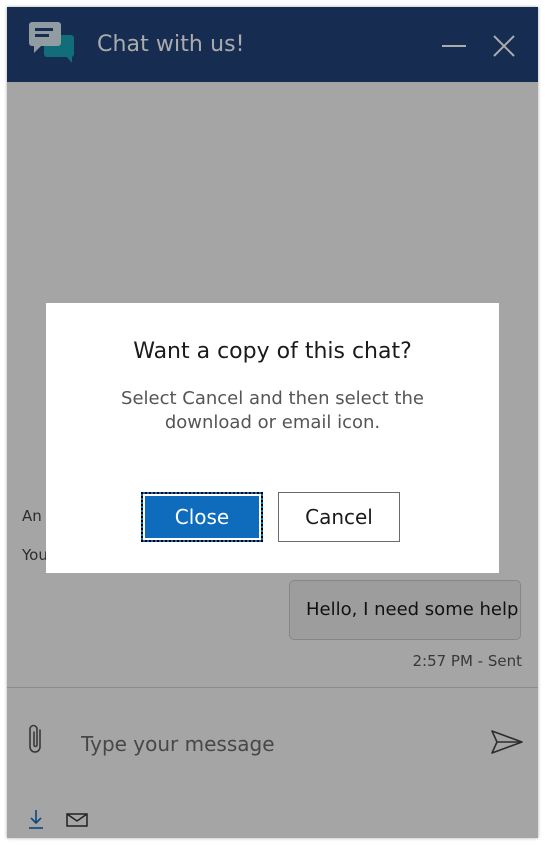  What do you see at coordinates (339, 517) in the screenshot?
I see `cancel-button: Cancel` at bounding box center [339, 517].